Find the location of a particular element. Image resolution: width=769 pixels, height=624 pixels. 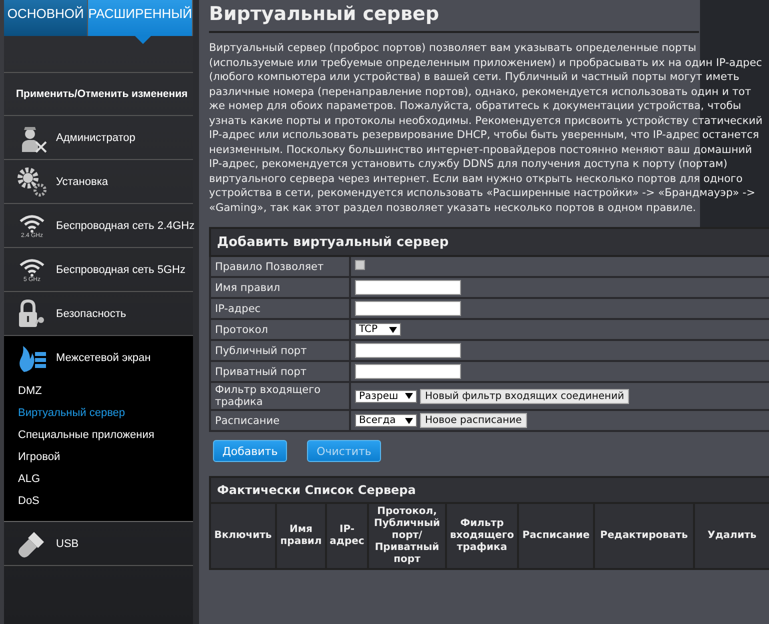

column-header: Протокол, Публичный порт/ Приватный порт is located at coordinates (407, 536).